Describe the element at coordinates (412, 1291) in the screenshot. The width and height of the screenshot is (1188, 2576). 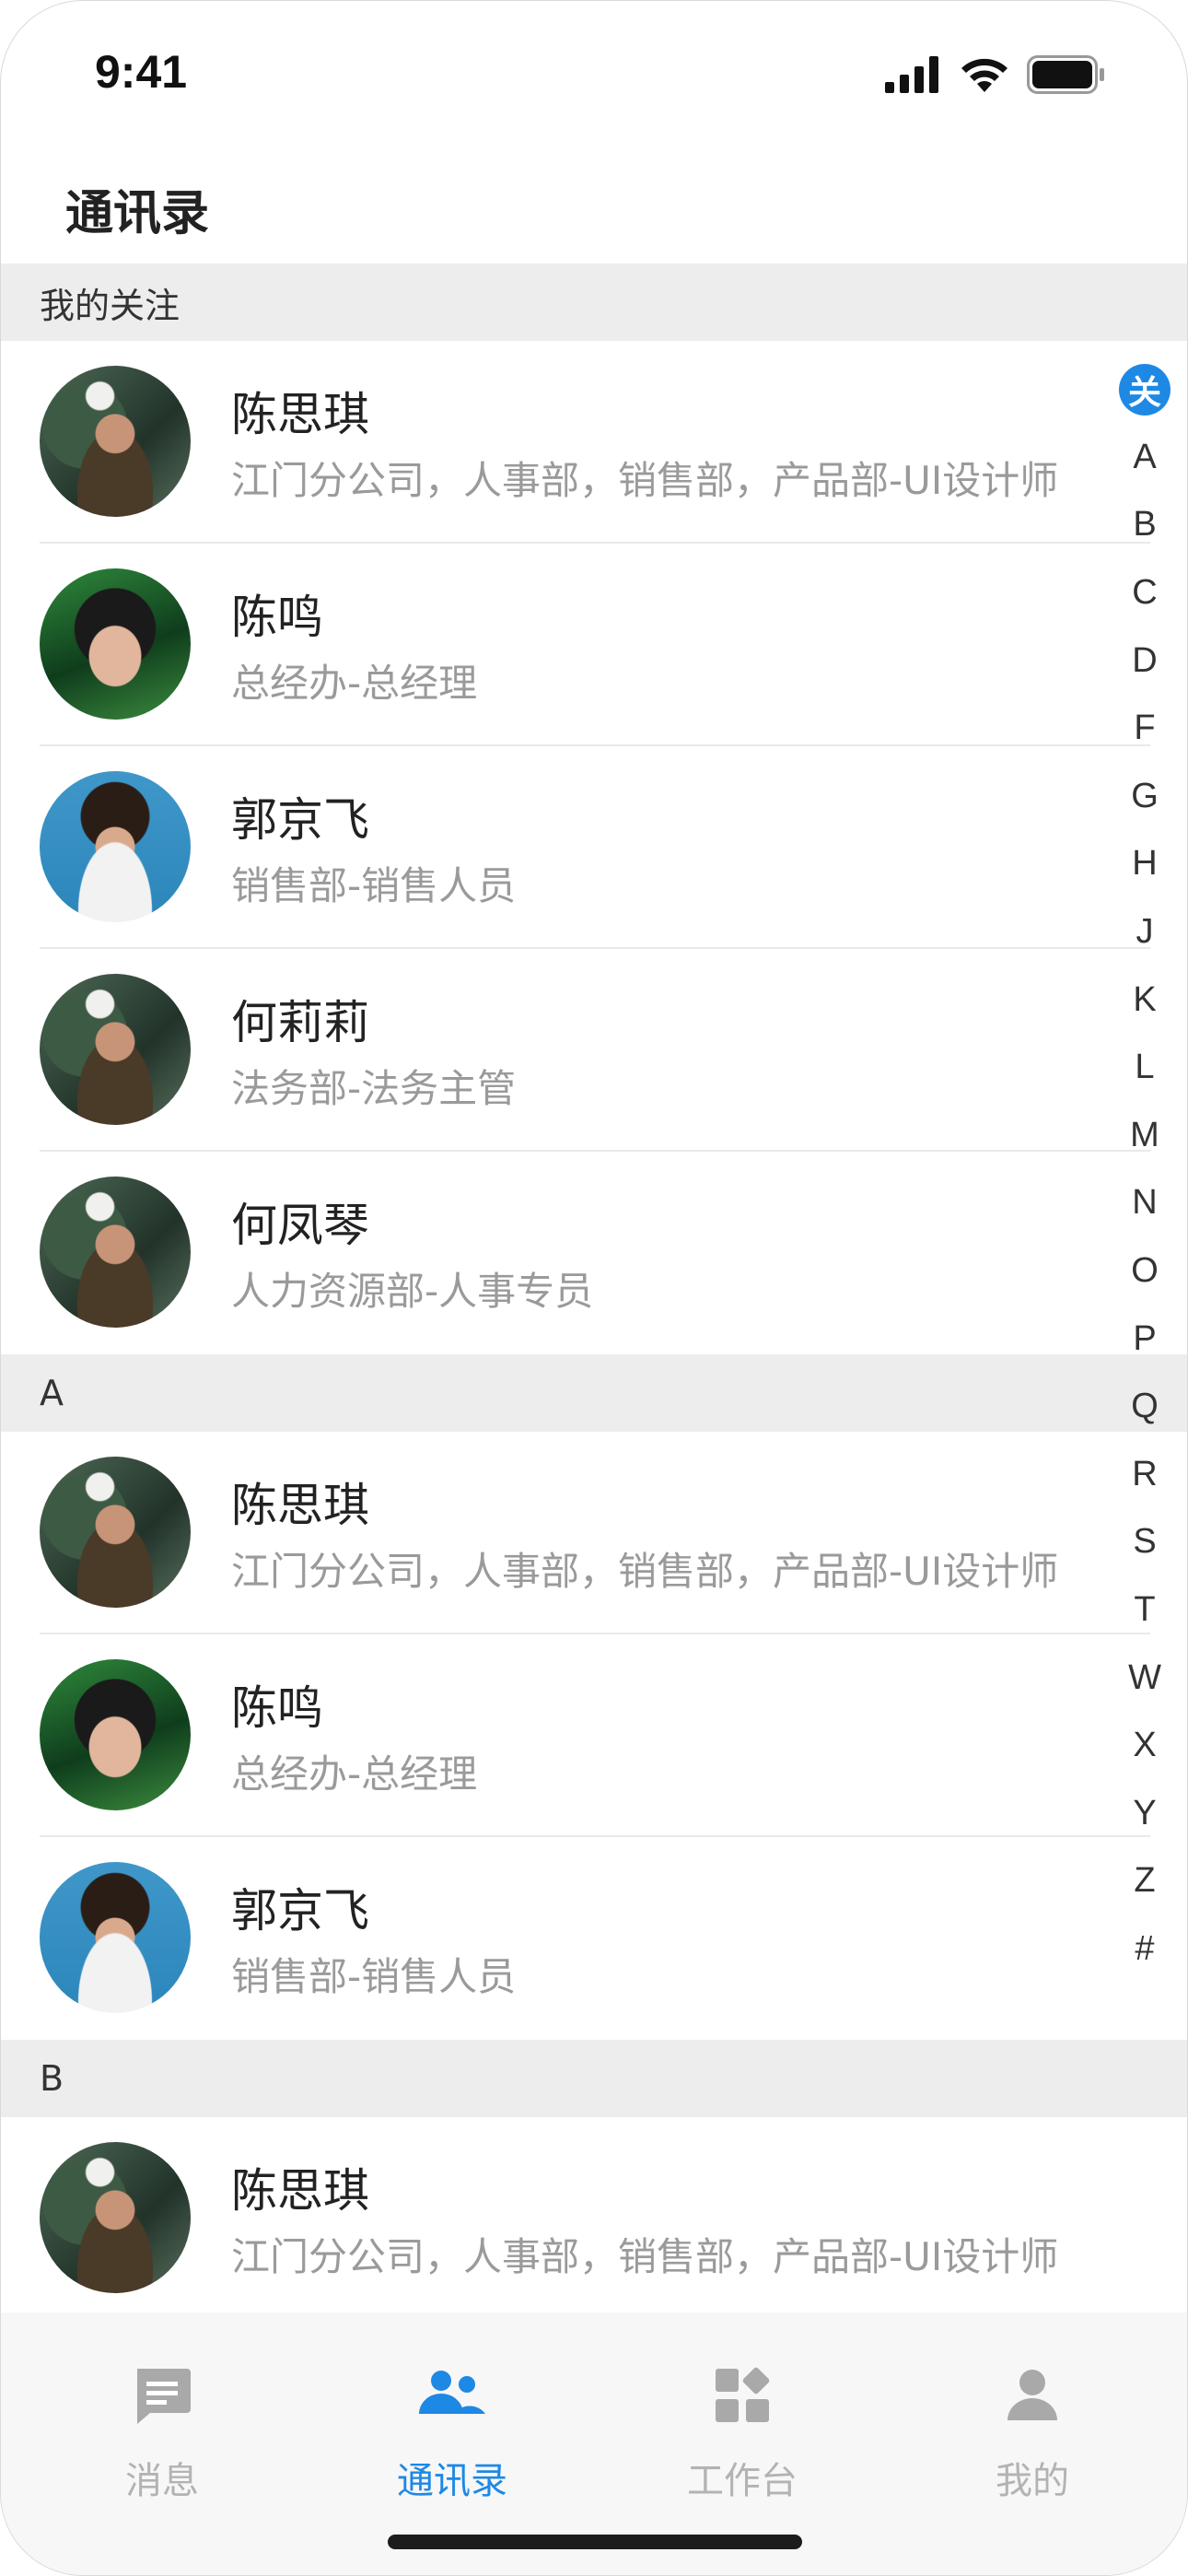
I see `contact-department: 人力资源部-人事专员` at that location.